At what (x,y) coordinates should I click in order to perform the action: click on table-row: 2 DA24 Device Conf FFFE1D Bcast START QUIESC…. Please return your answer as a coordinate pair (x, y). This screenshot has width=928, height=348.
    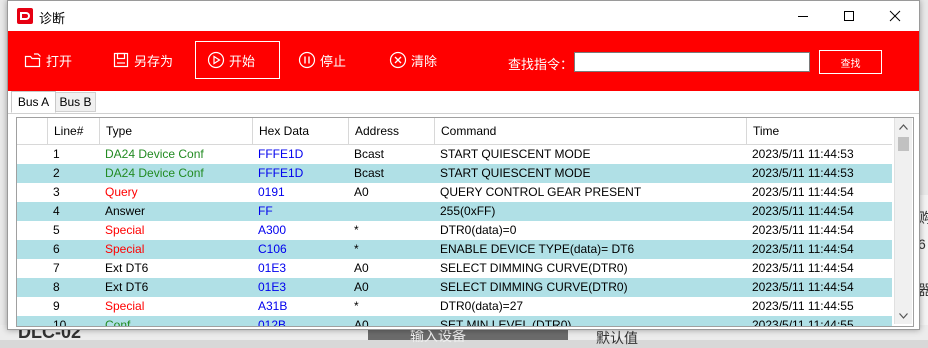
    Looking at the image, I should click on (454, 173).